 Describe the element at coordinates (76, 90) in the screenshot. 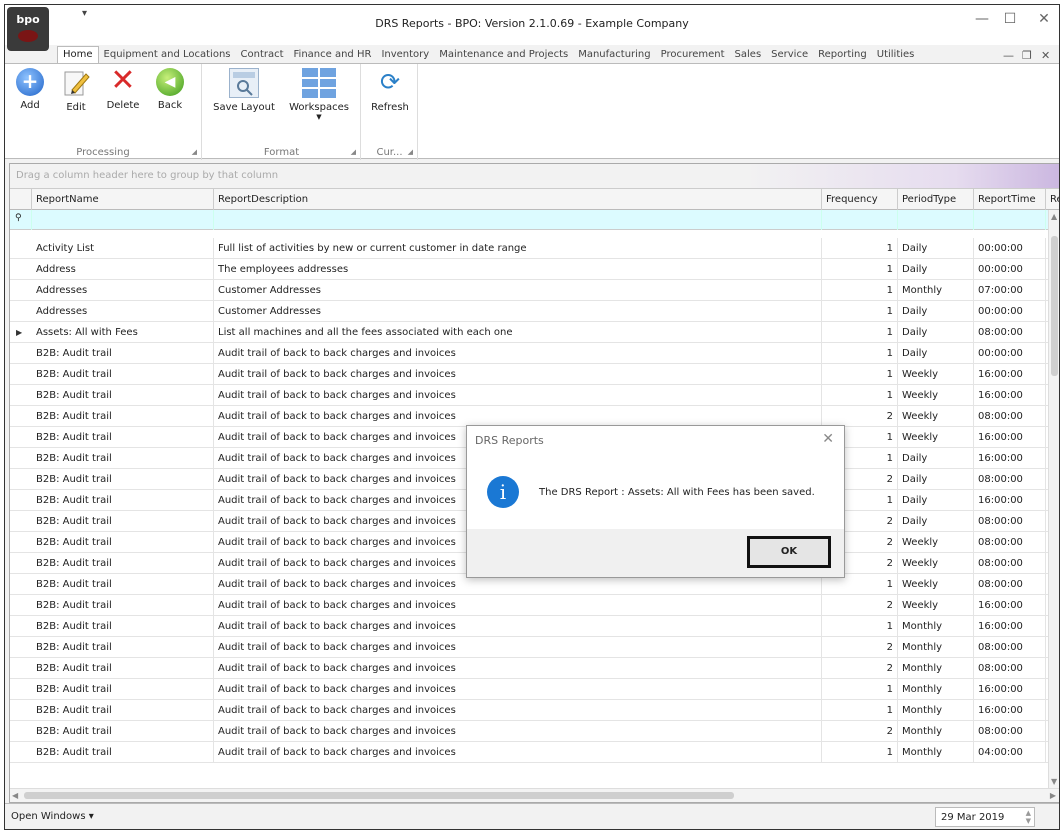

I see `edit-button: Edit` at that location.